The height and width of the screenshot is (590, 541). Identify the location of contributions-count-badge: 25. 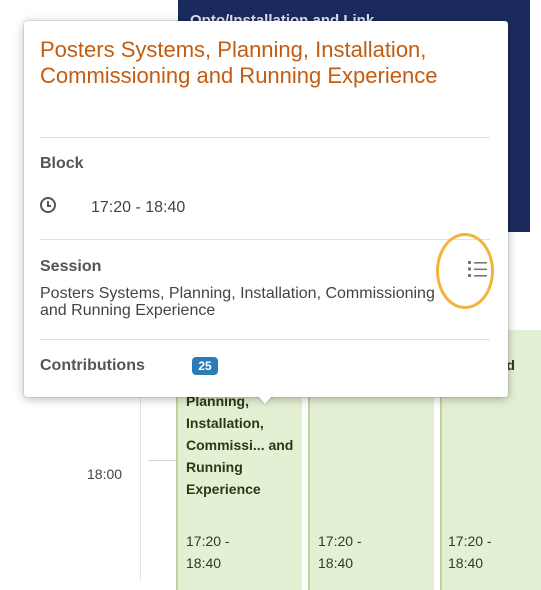
(205, 366).